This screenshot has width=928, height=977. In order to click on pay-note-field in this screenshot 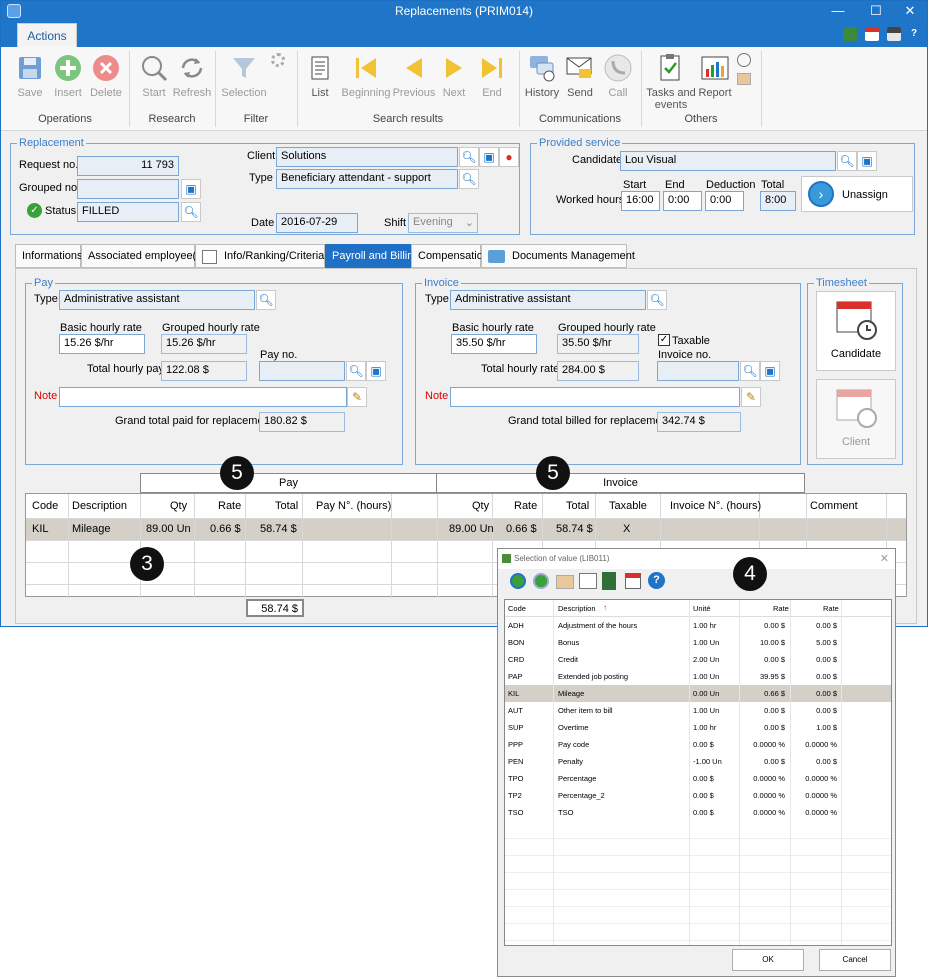, I will do `click(203, 397)`.